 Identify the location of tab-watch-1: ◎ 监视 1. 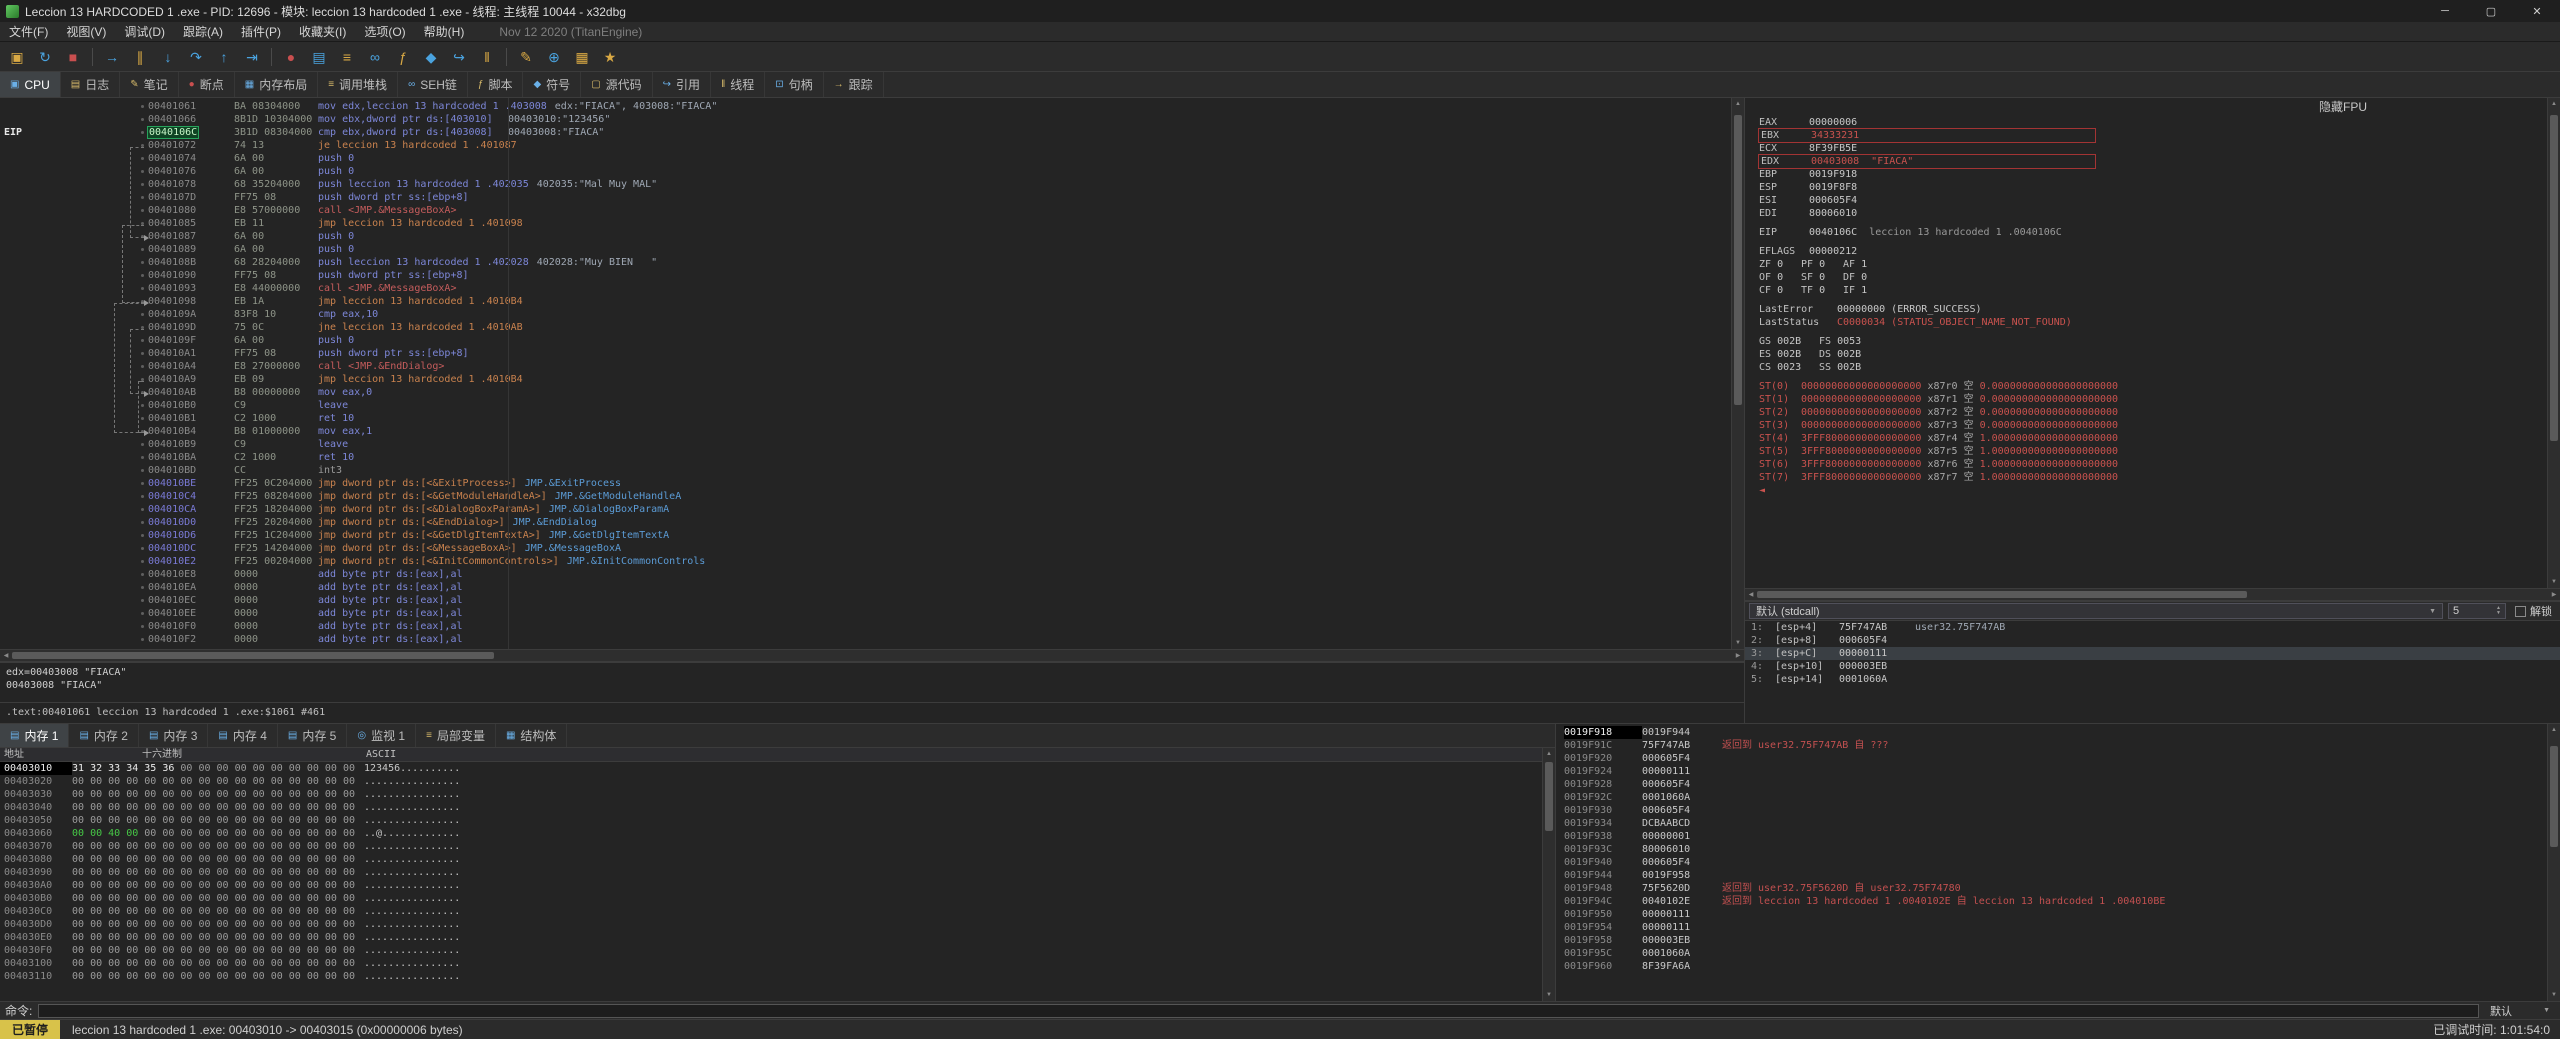
(382, 735).